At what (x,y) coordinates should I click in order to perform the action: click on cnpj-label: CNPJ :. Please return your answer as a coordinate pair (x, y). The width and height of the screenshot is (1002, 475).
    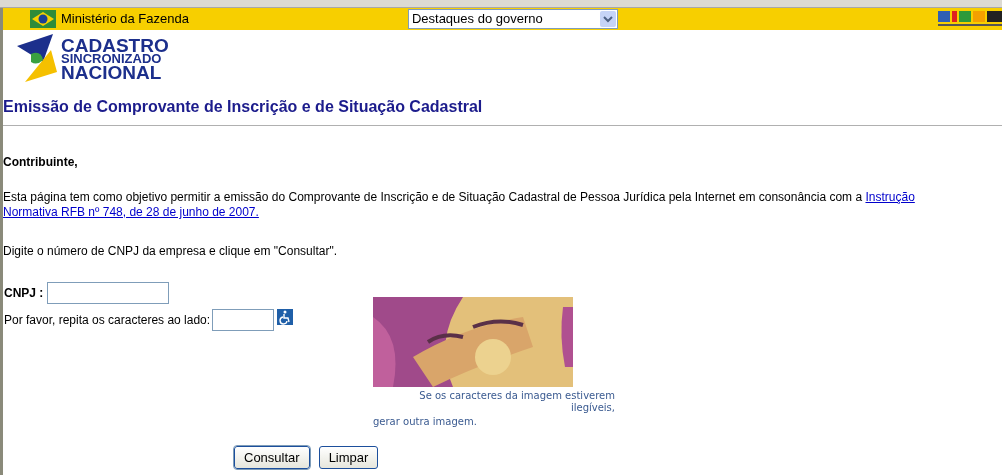
    Looking at the image, I should click on (24, 293).